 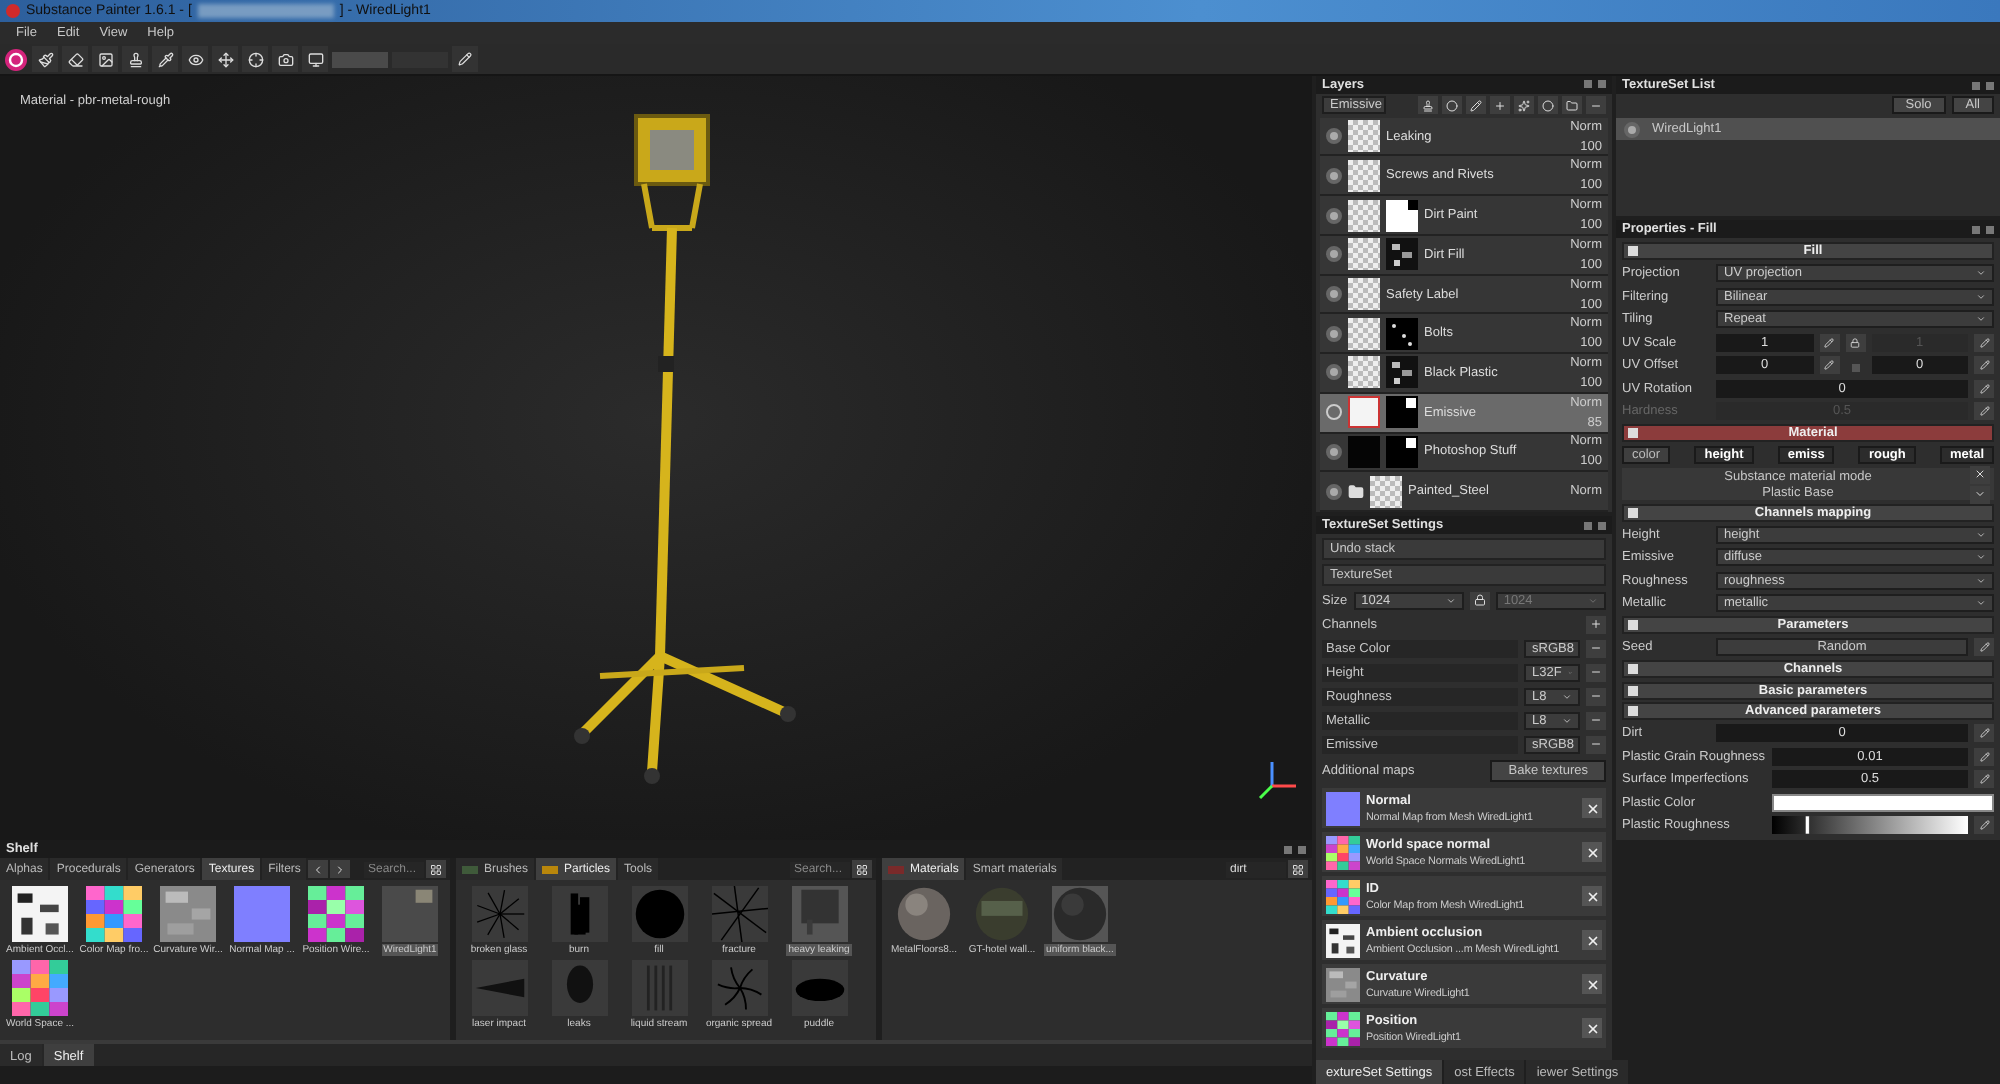 I want to click on add-channel-button, so click(x=1596, y=624).